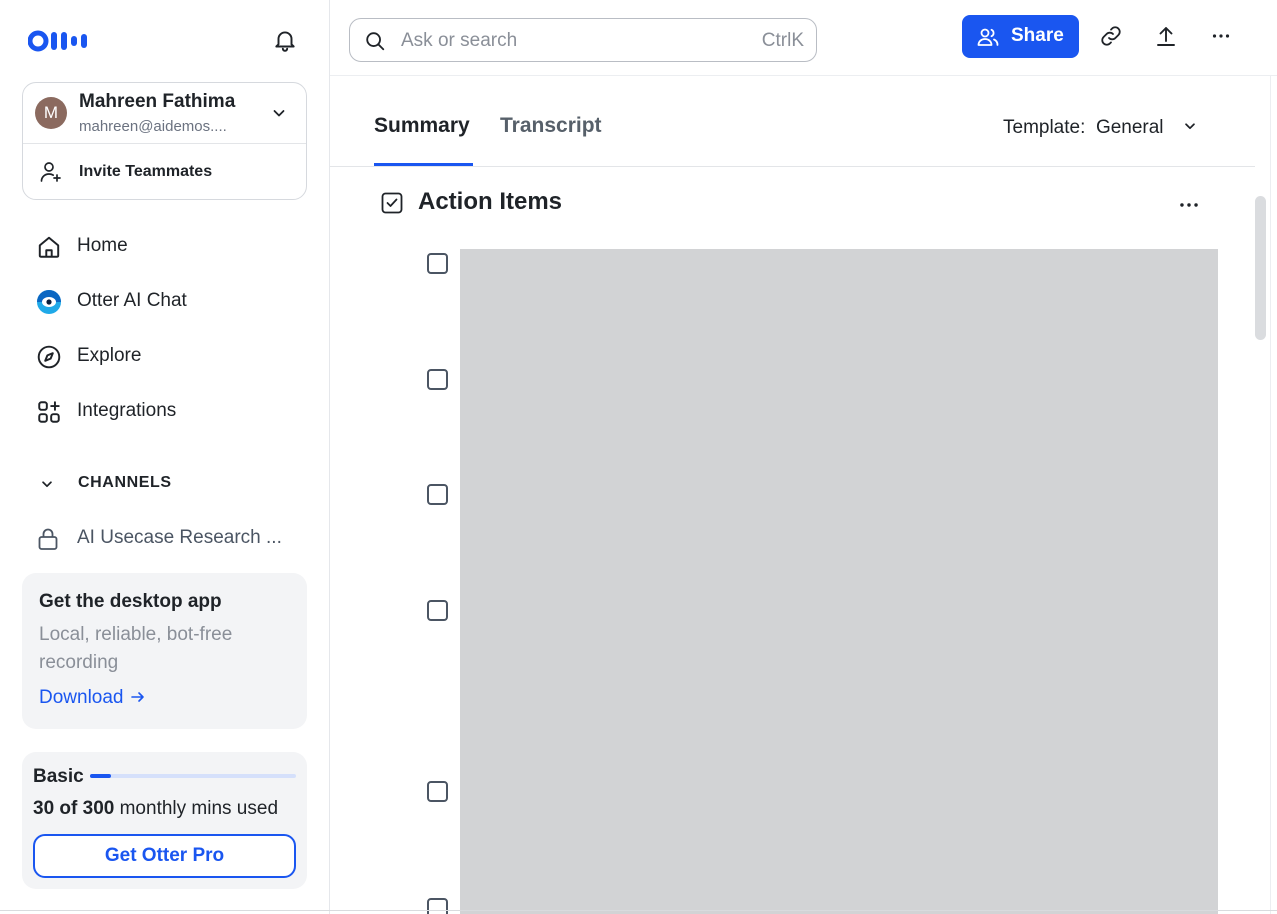 This screenshot has height=914, width=1277. Describe the element at coordinates (146, 171) in the screenshot. I see `invite-teammates-label: Invite Teammates` at that location.